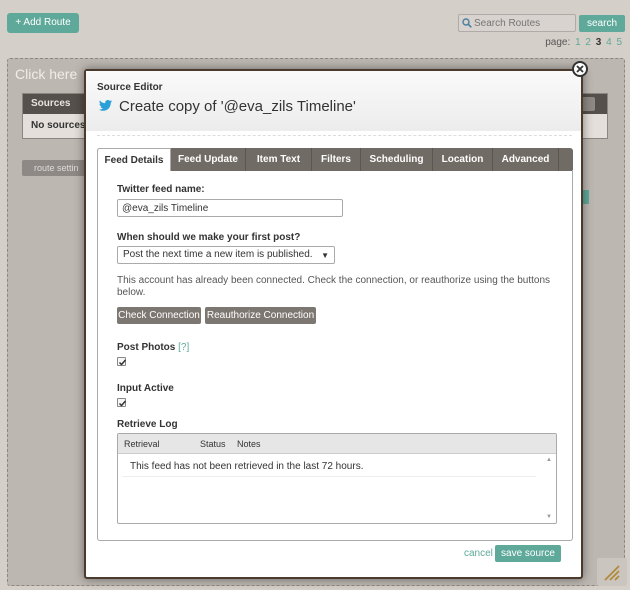 The height and width of the screenshot is (590, 630). What do you see at coordinates (337, 444) in the screenshot?
I see `retrieve-log-header: Retrieval Status Notes` at bounding box center [337, 444].